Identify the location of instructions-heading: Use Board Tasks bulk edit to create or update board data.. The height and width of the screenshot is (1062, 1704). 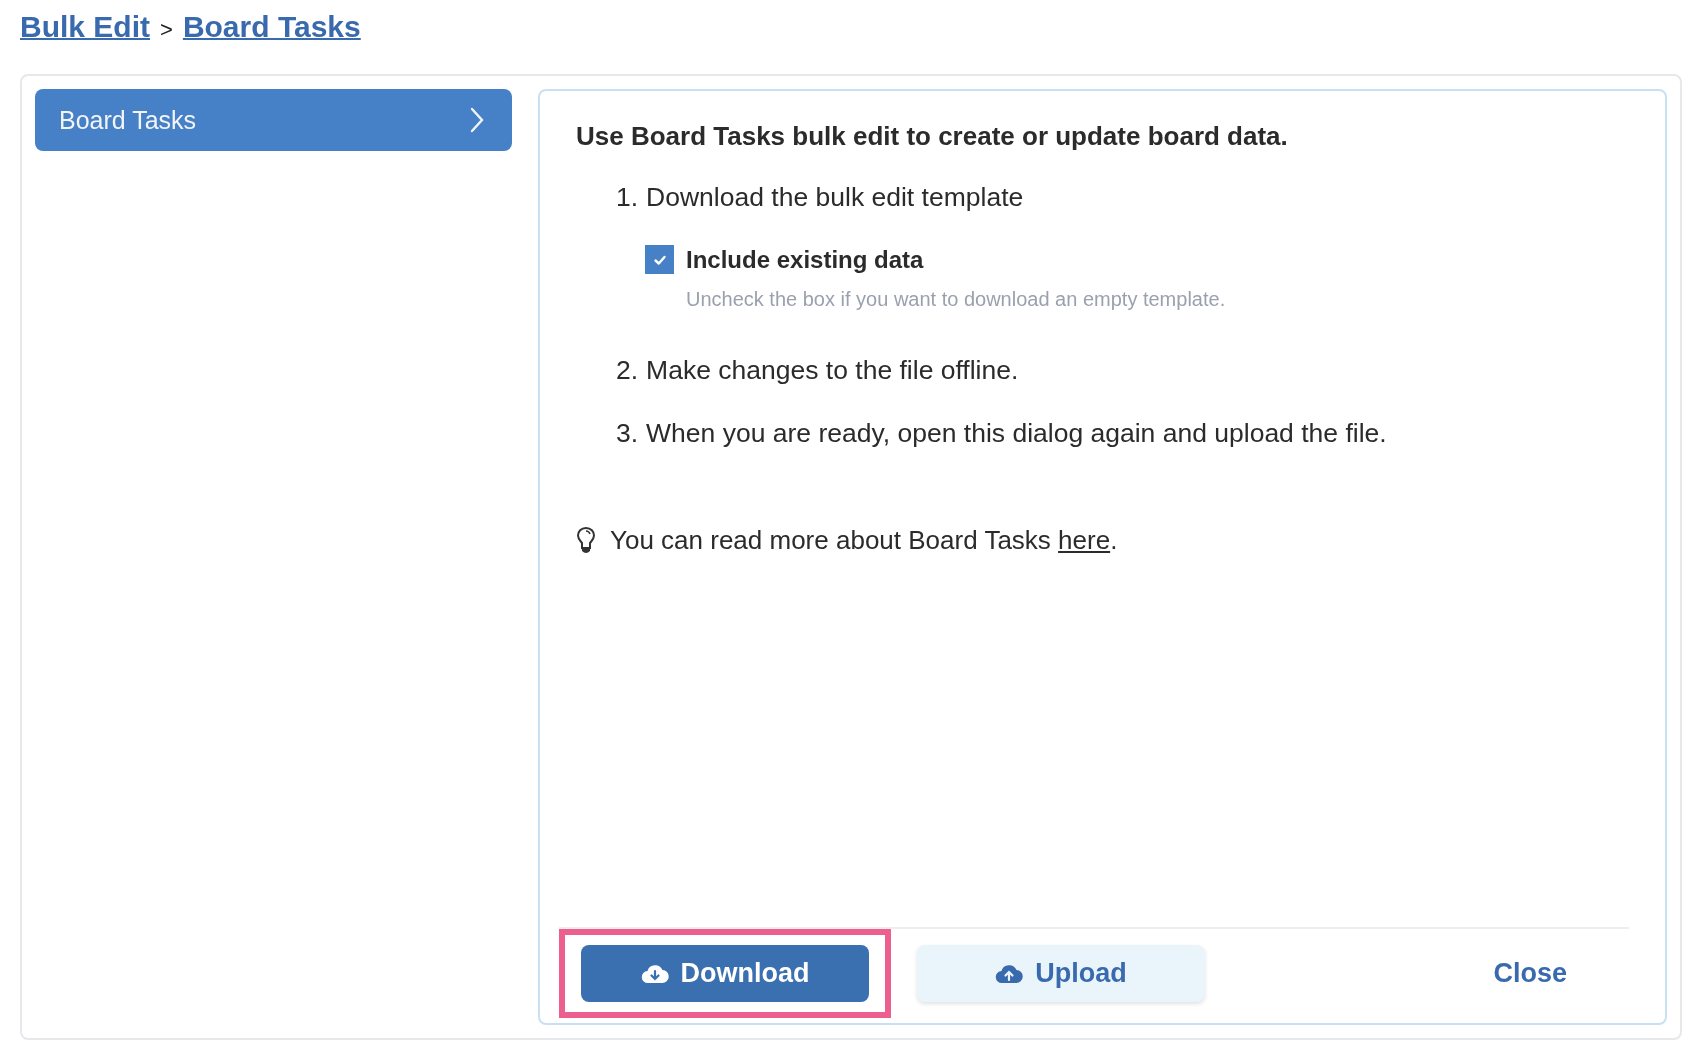
(932, 136).